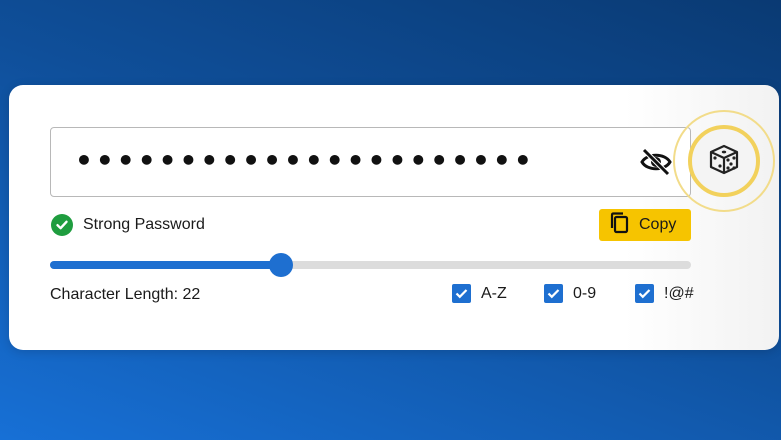 This screenshot has width=781, height=440. What do you see at coordinates (165, 265) in the screenshot?
I see `slider-fill` at bounding box center [165, 265].